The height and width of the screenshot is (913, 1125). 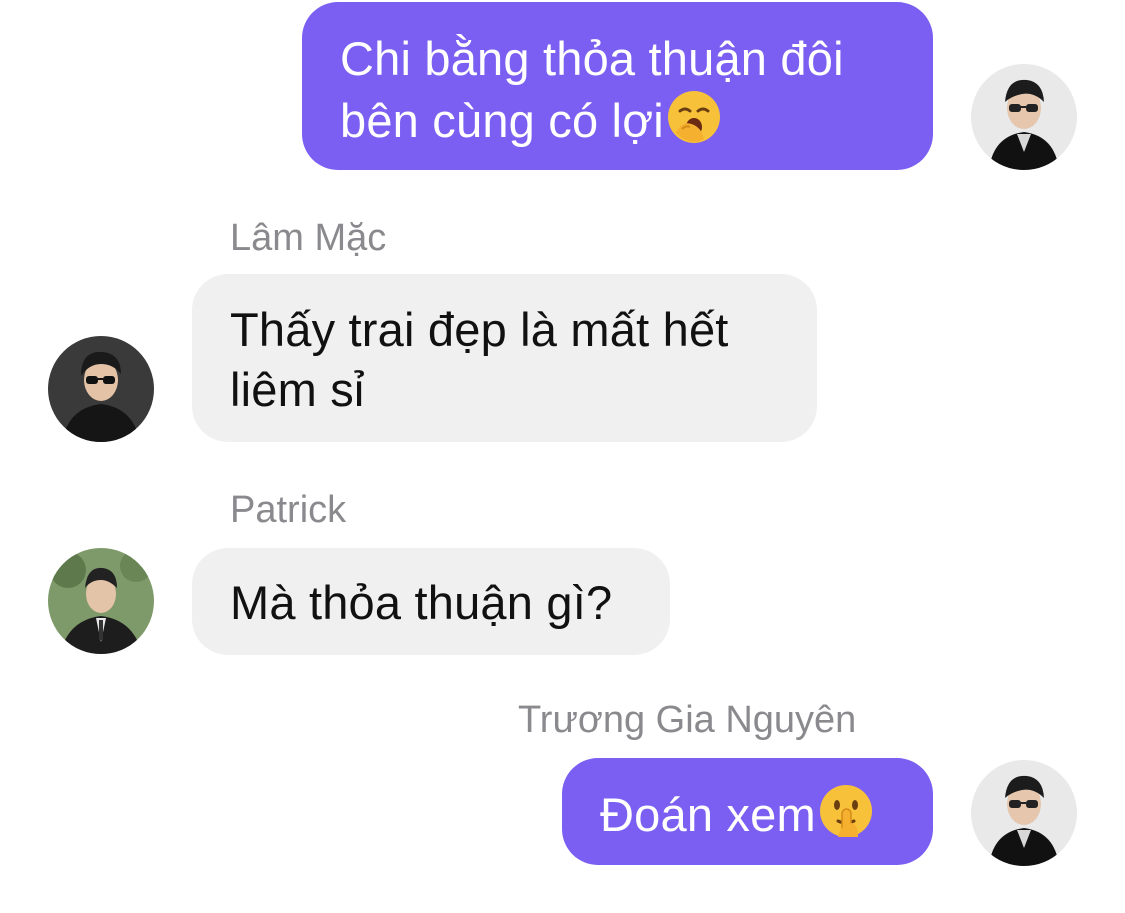 What do you see at coordinates (708, 814) in the screenshot?
I see `message-text-fragment: Đoán xem` at bounding box center [708, 814].